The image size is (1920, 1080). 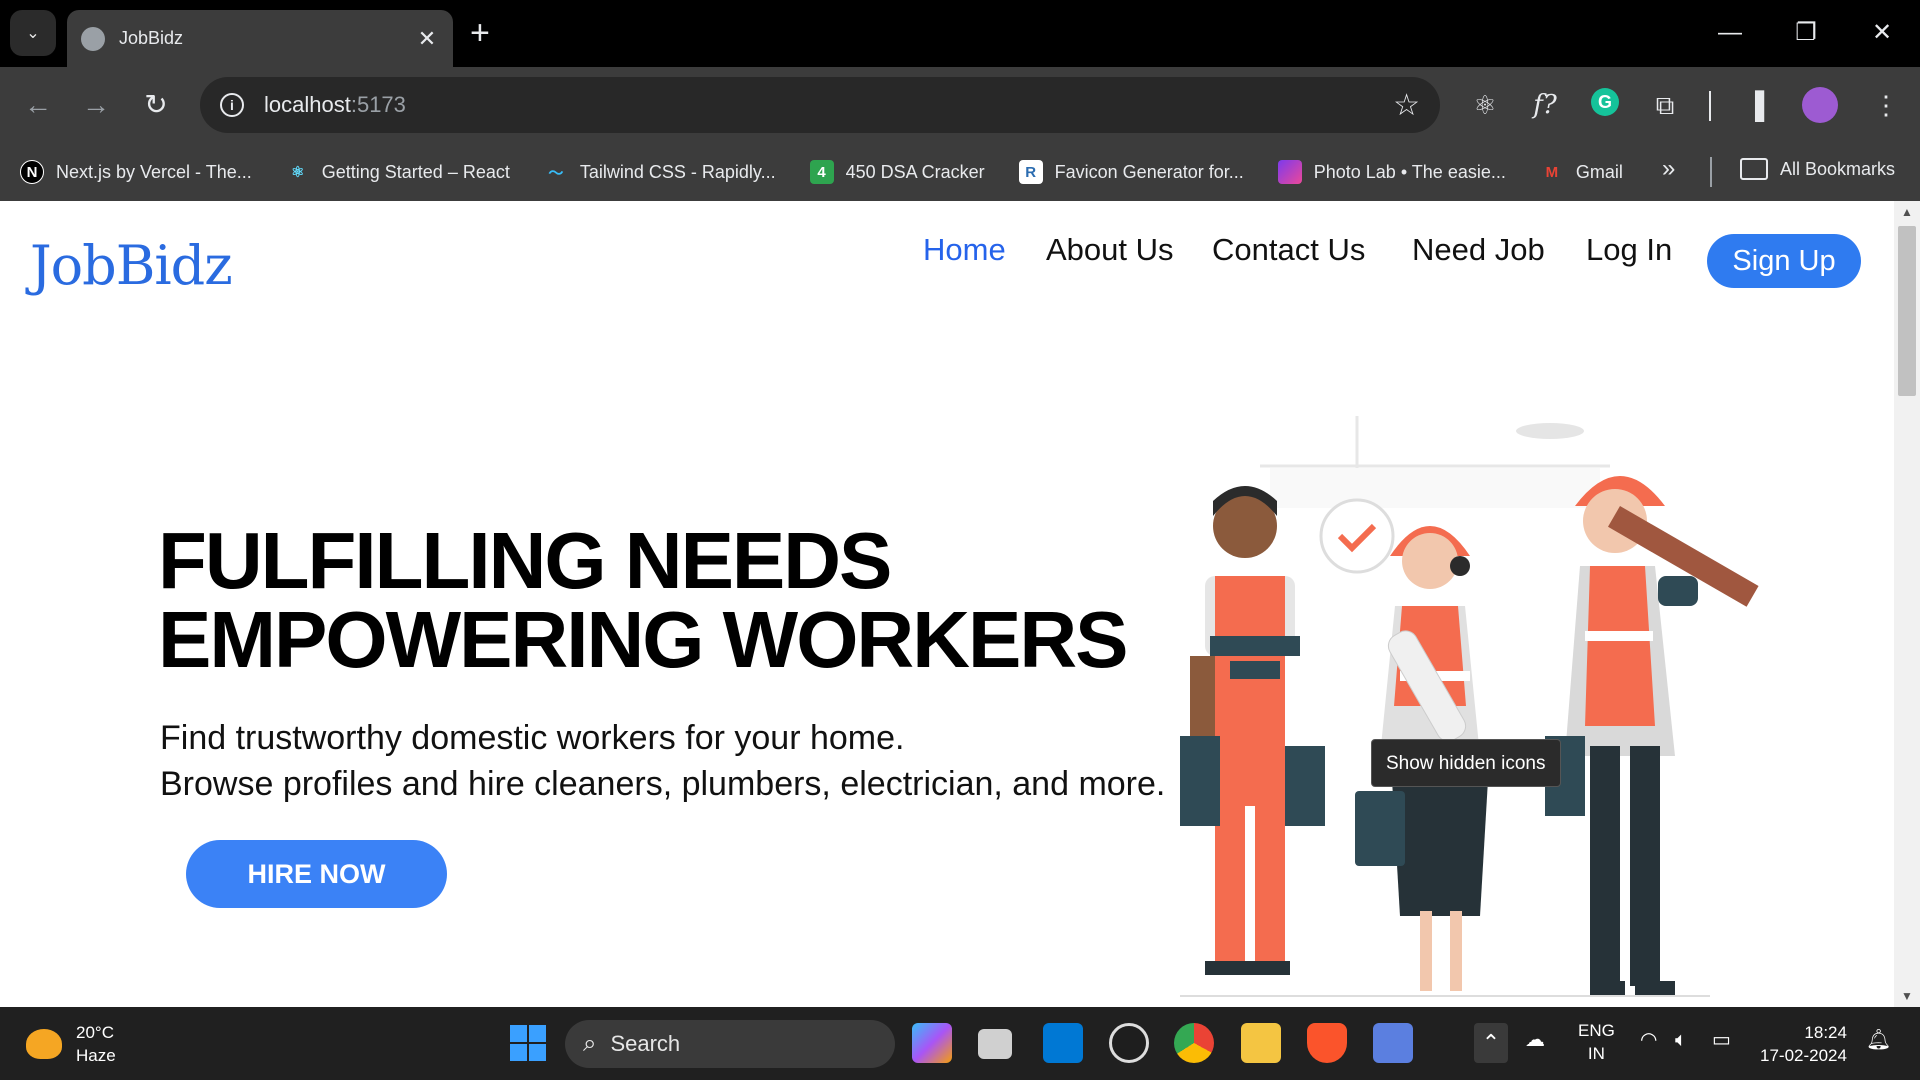 What do you see at coordinates (932, 1043) in the screenshot?
I see `copilot-icon` at bounding box center [932, 1043].